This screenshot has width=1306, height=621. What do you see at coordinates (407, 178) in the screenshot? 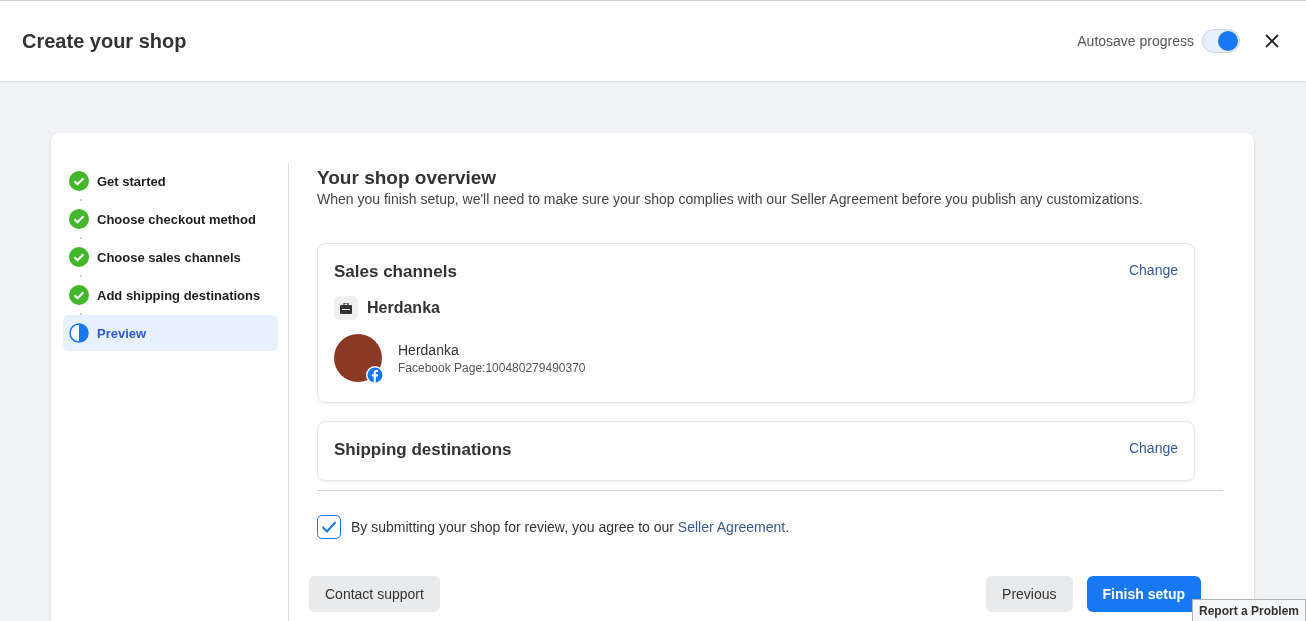
I see `overview-title: Your shop overview` at bounding box center [407, 178].